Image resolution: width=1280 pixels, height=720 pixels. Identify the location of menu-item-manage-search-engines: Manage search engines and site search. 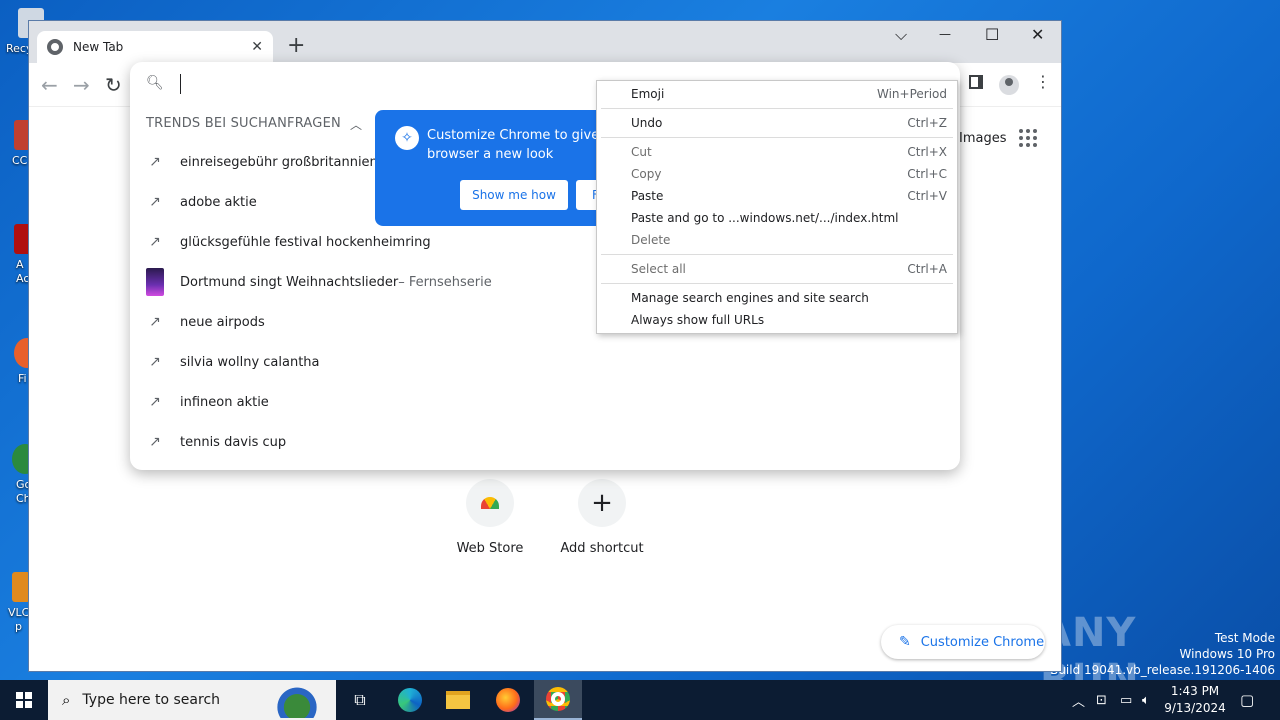
(777, 298).